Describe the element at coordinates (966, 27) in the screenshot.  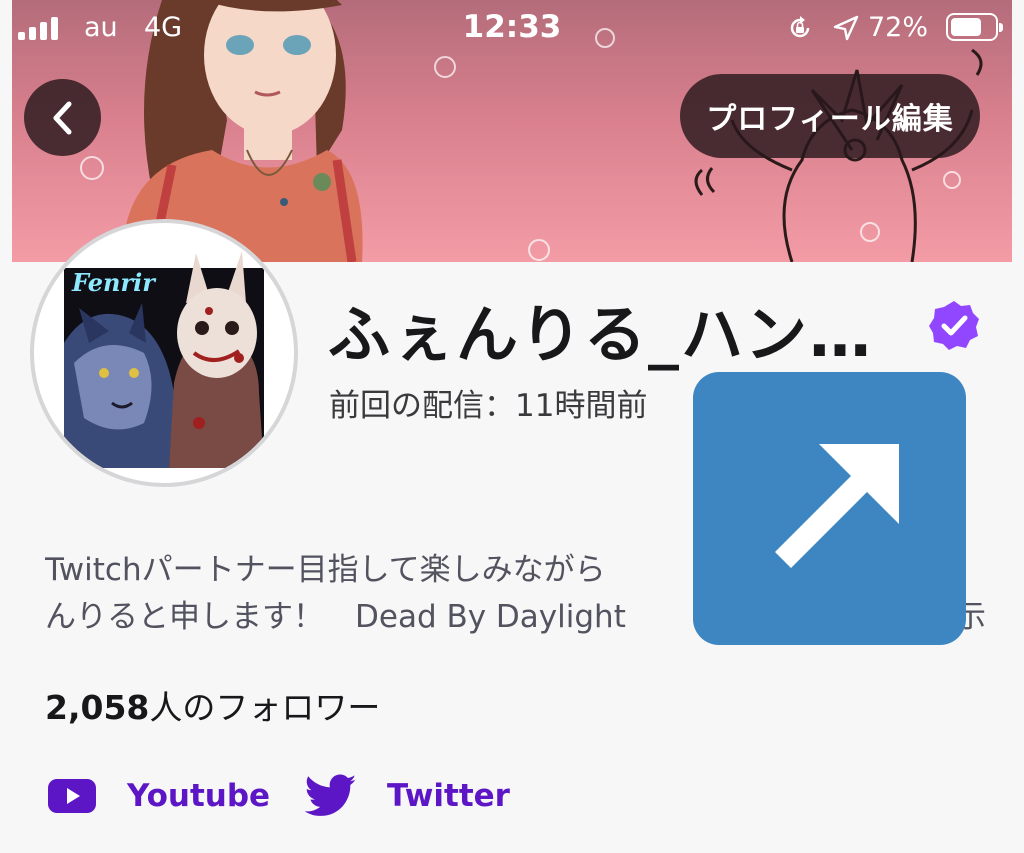
I see `battery-fill` at that location.